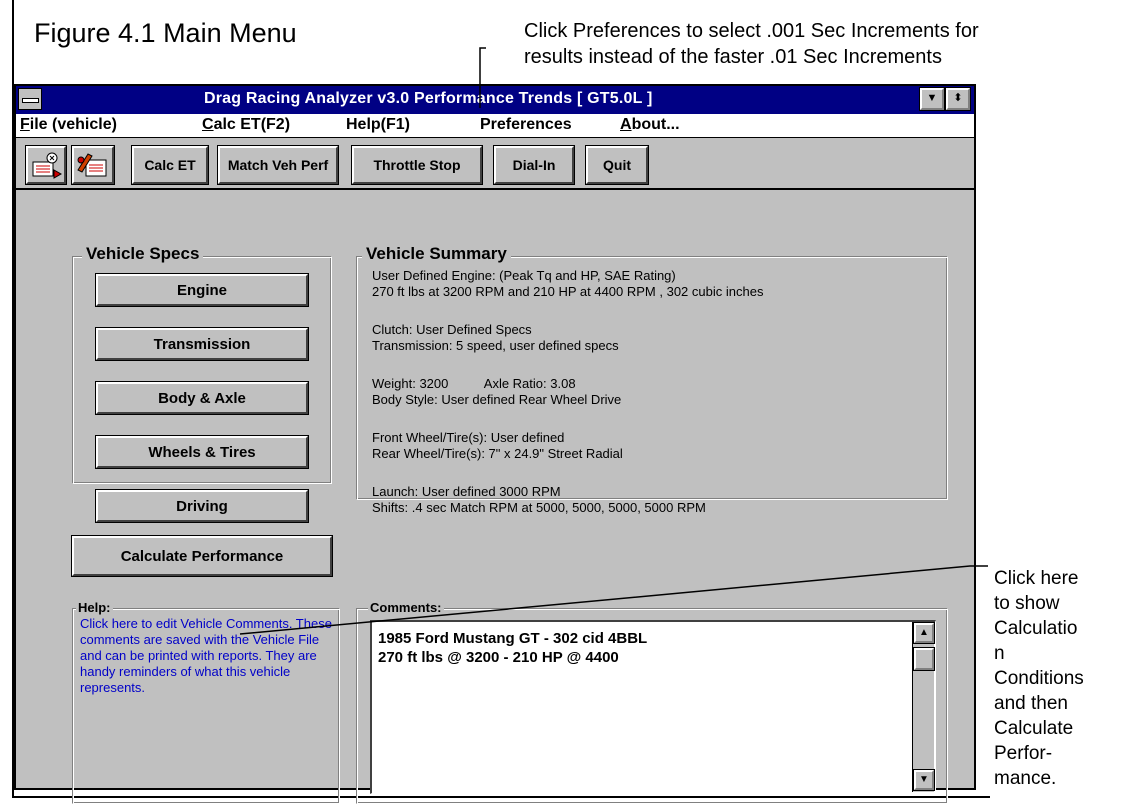 The height and width of the screenshot is (804, 1130). I want to click on preferences-callout-line, so click(482, 77).